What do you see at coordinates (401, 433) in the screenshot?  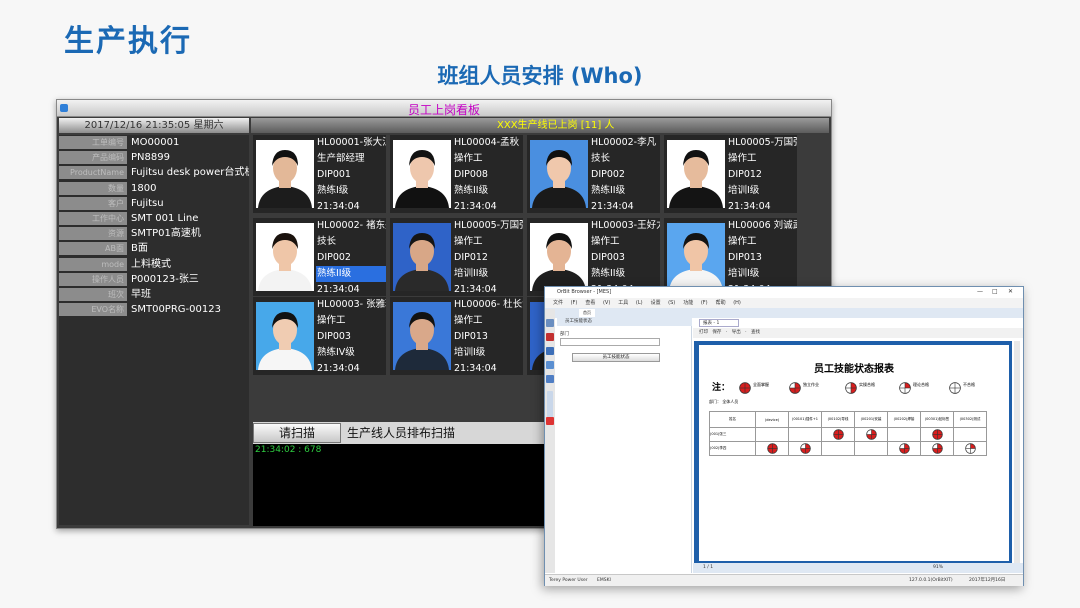 I see `scan-label: 生产线人员排布扫描` at bounding box center [401, 433].